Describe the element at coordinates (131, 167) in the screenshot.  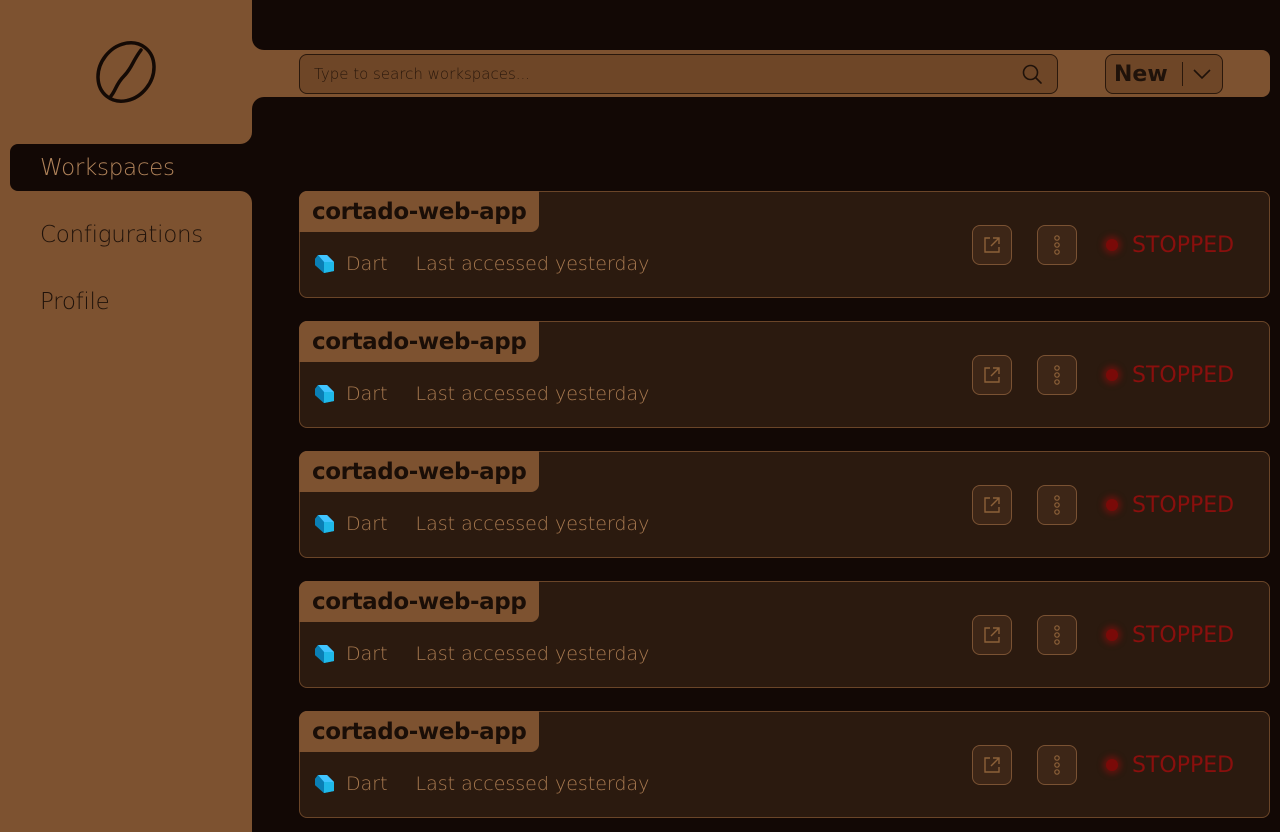
I see `sidebar-item-workspaces: Workspaces` at that location.